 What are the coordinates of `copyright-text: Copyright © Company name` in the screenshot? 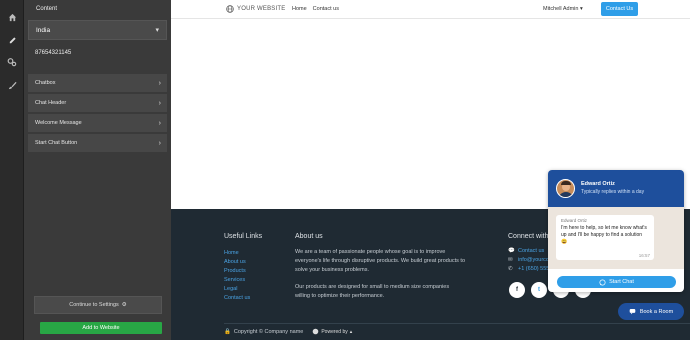 It's located at (268, 331).